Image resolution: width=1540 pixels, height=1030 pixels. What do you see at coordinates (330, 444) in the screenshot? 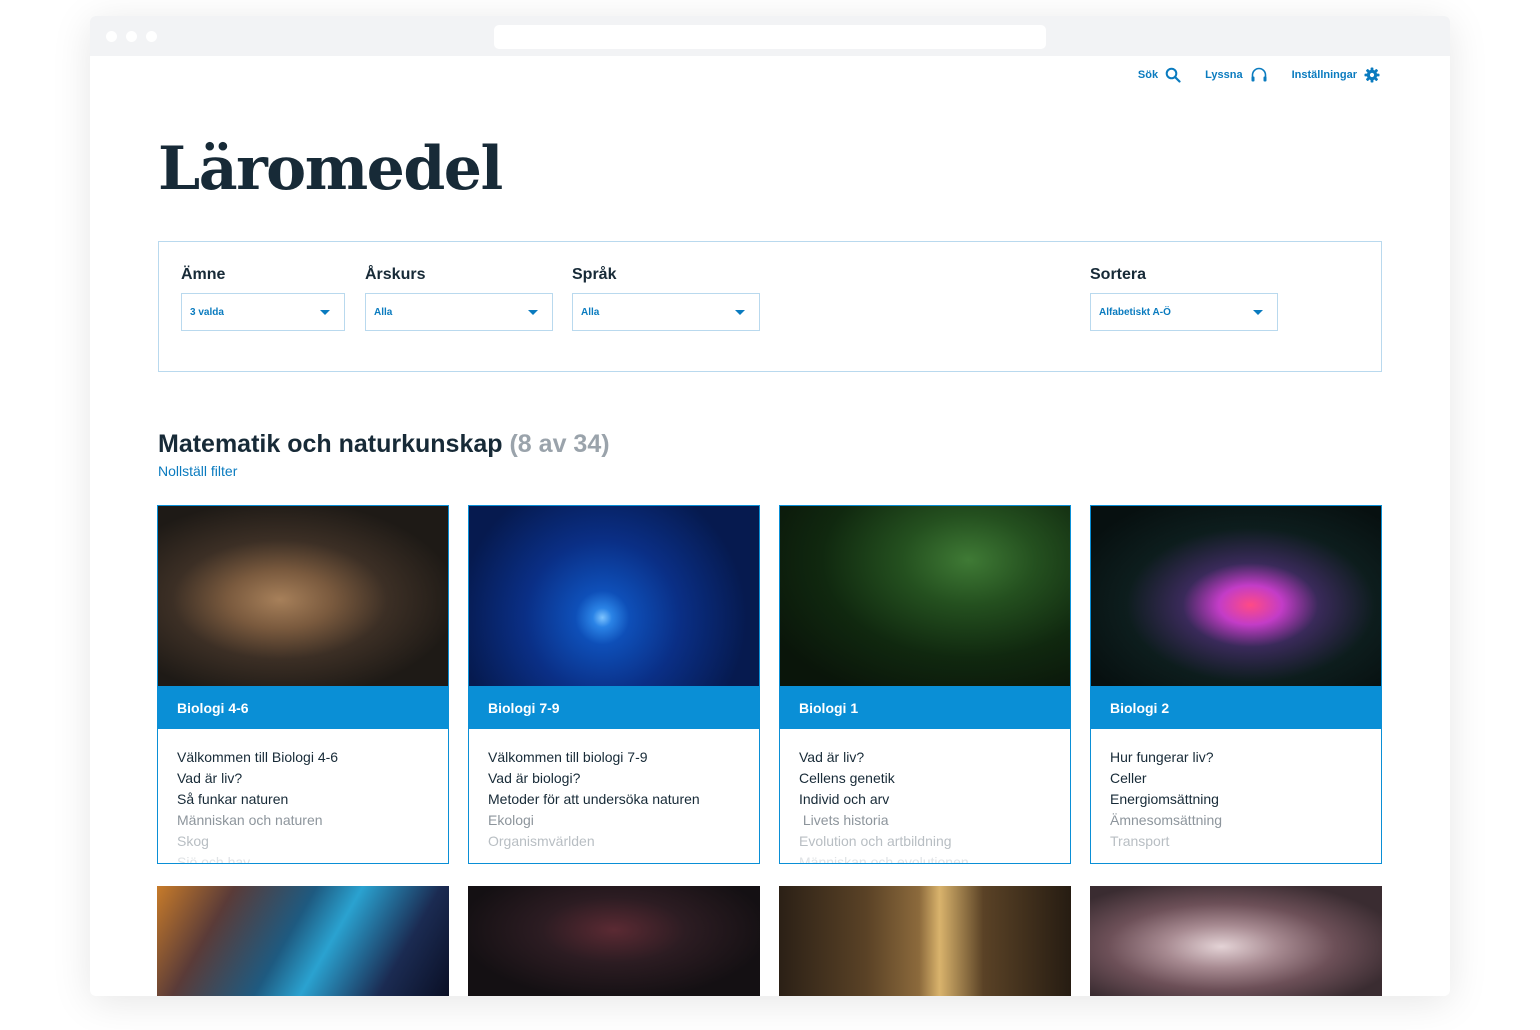
I see `section-title: Matematik och naturkunskap` at bounding box center [330, 444].